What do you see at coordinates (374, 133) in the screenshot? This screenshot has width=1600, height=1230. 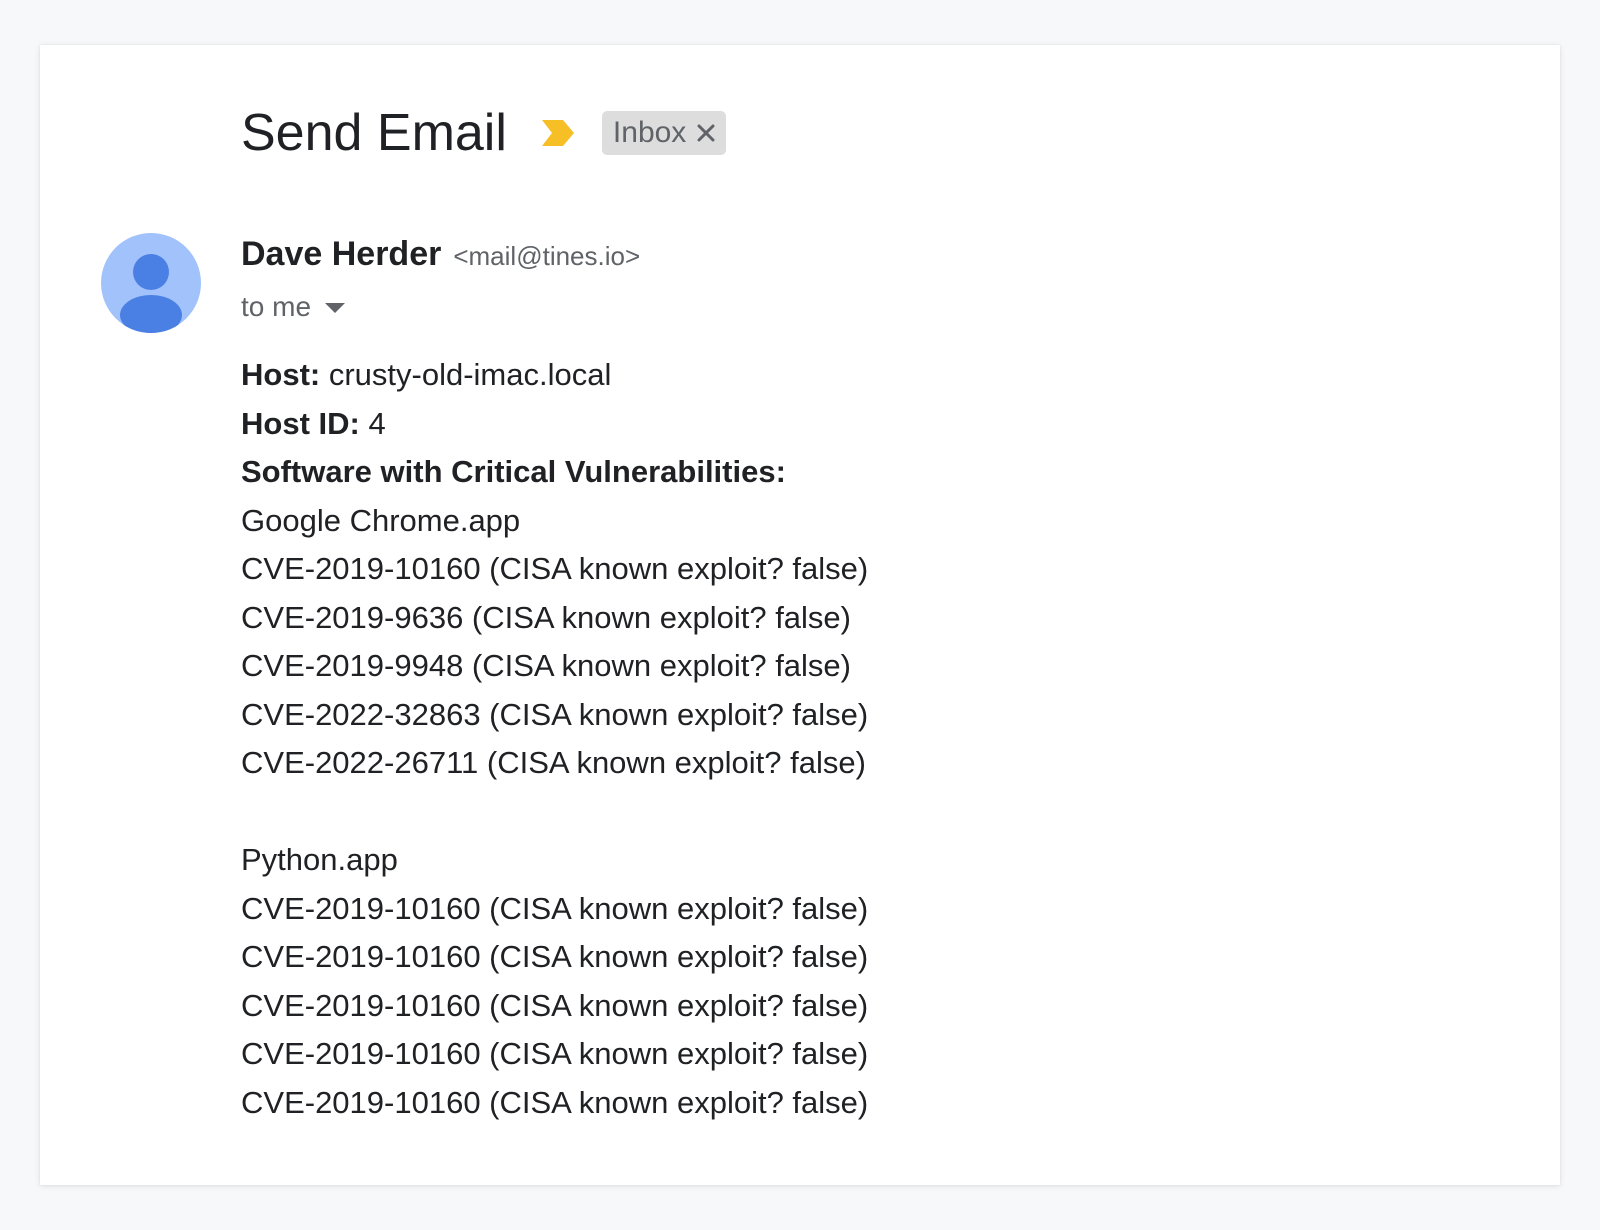 I see `email-subject: Send Email` at bounding box center [374, 133].